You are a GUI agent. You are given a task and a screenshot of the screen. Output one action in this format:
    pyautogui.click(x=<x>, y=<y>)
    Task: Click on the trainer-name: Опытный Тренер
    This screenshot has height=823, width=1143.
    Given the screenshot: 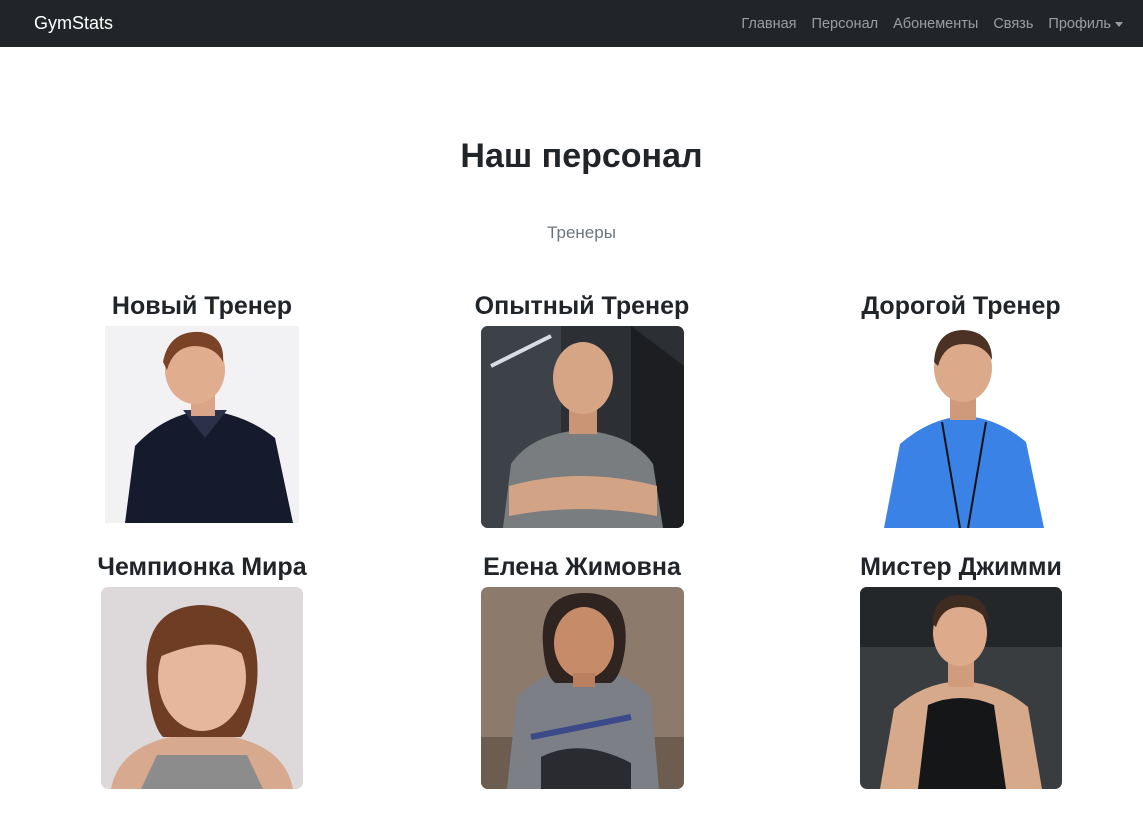 What is the action you would take?
    pyautogui.click(x=582, y=306)
    